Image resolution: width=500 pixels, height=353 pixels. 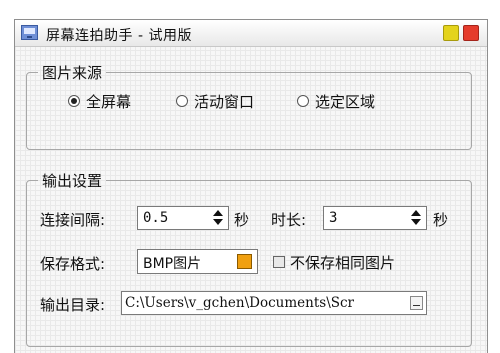 I want to click on skip-duplicates-label: 不保存相同图片, so click(x=343, y=262).